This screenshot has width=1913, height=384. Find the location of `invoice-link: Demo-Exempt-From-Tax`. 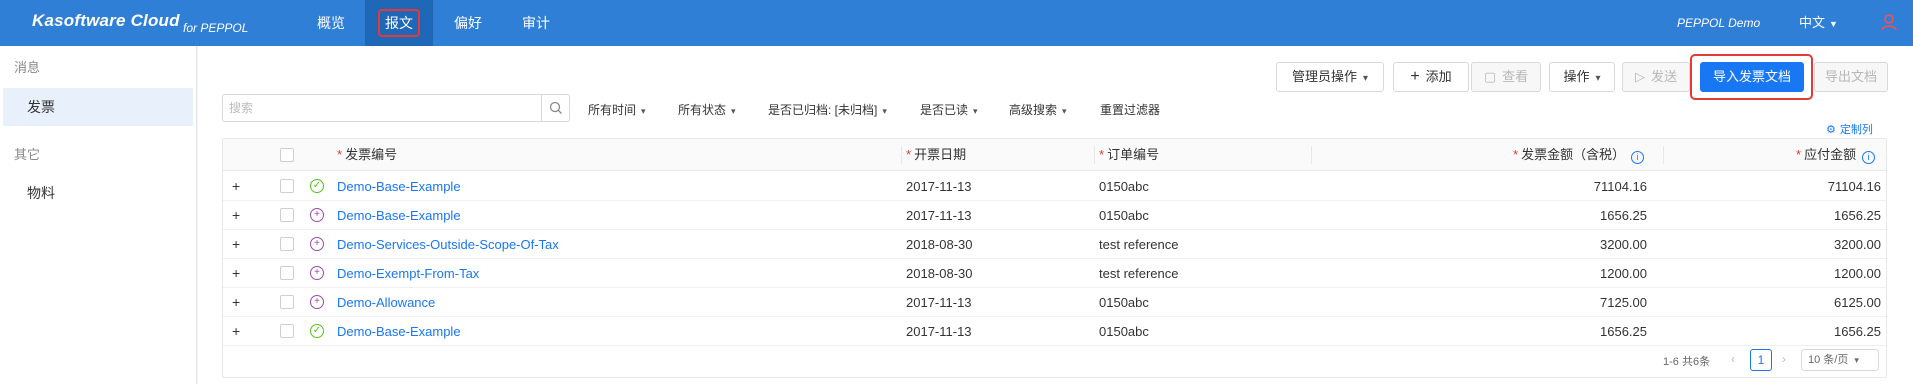

invoice-link: Demo-Exempt-From-Tax is located at coordinates (408, 273).